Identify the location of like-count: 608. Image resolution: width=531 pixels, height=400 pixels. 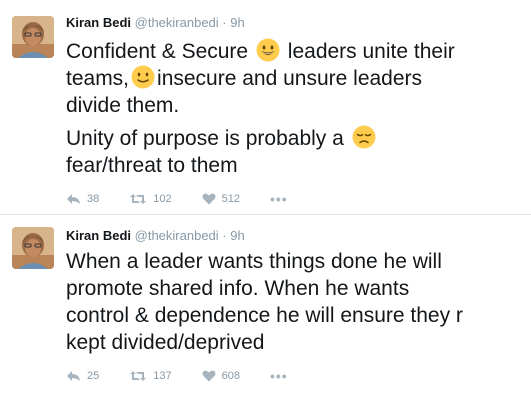
(230, 376).